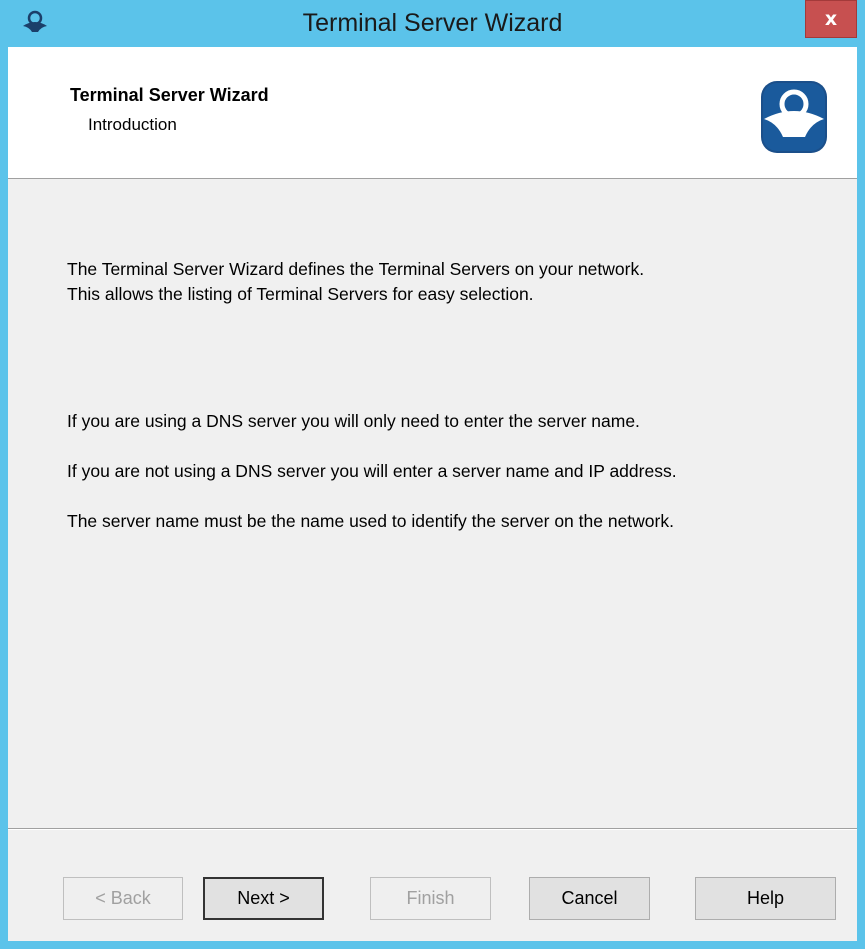  What do you see at coordinates (132, 124) in the screenshot?
I see `header-subtitle: Introduction` at bounding box center [132, 124].